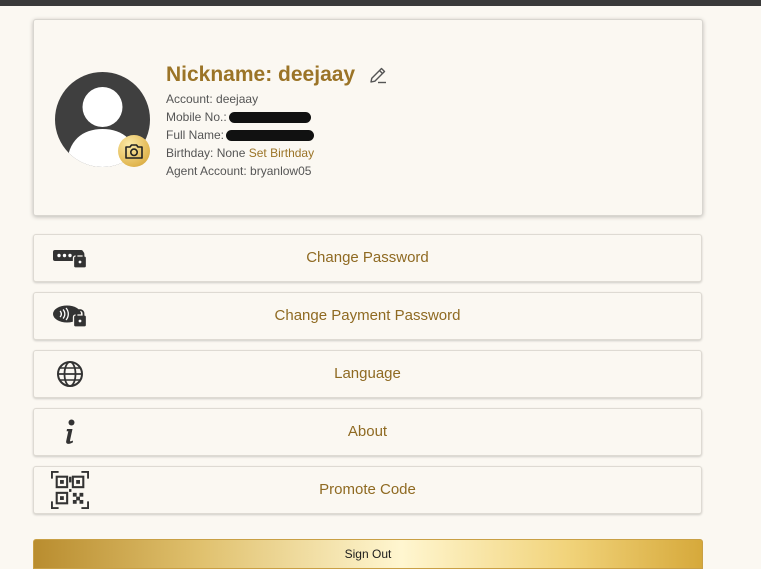  What do you see at coordinates (281, 153) in the screenshot?
I see `set-birthday-link: Set Birthday` at bounding box center [281, 153].